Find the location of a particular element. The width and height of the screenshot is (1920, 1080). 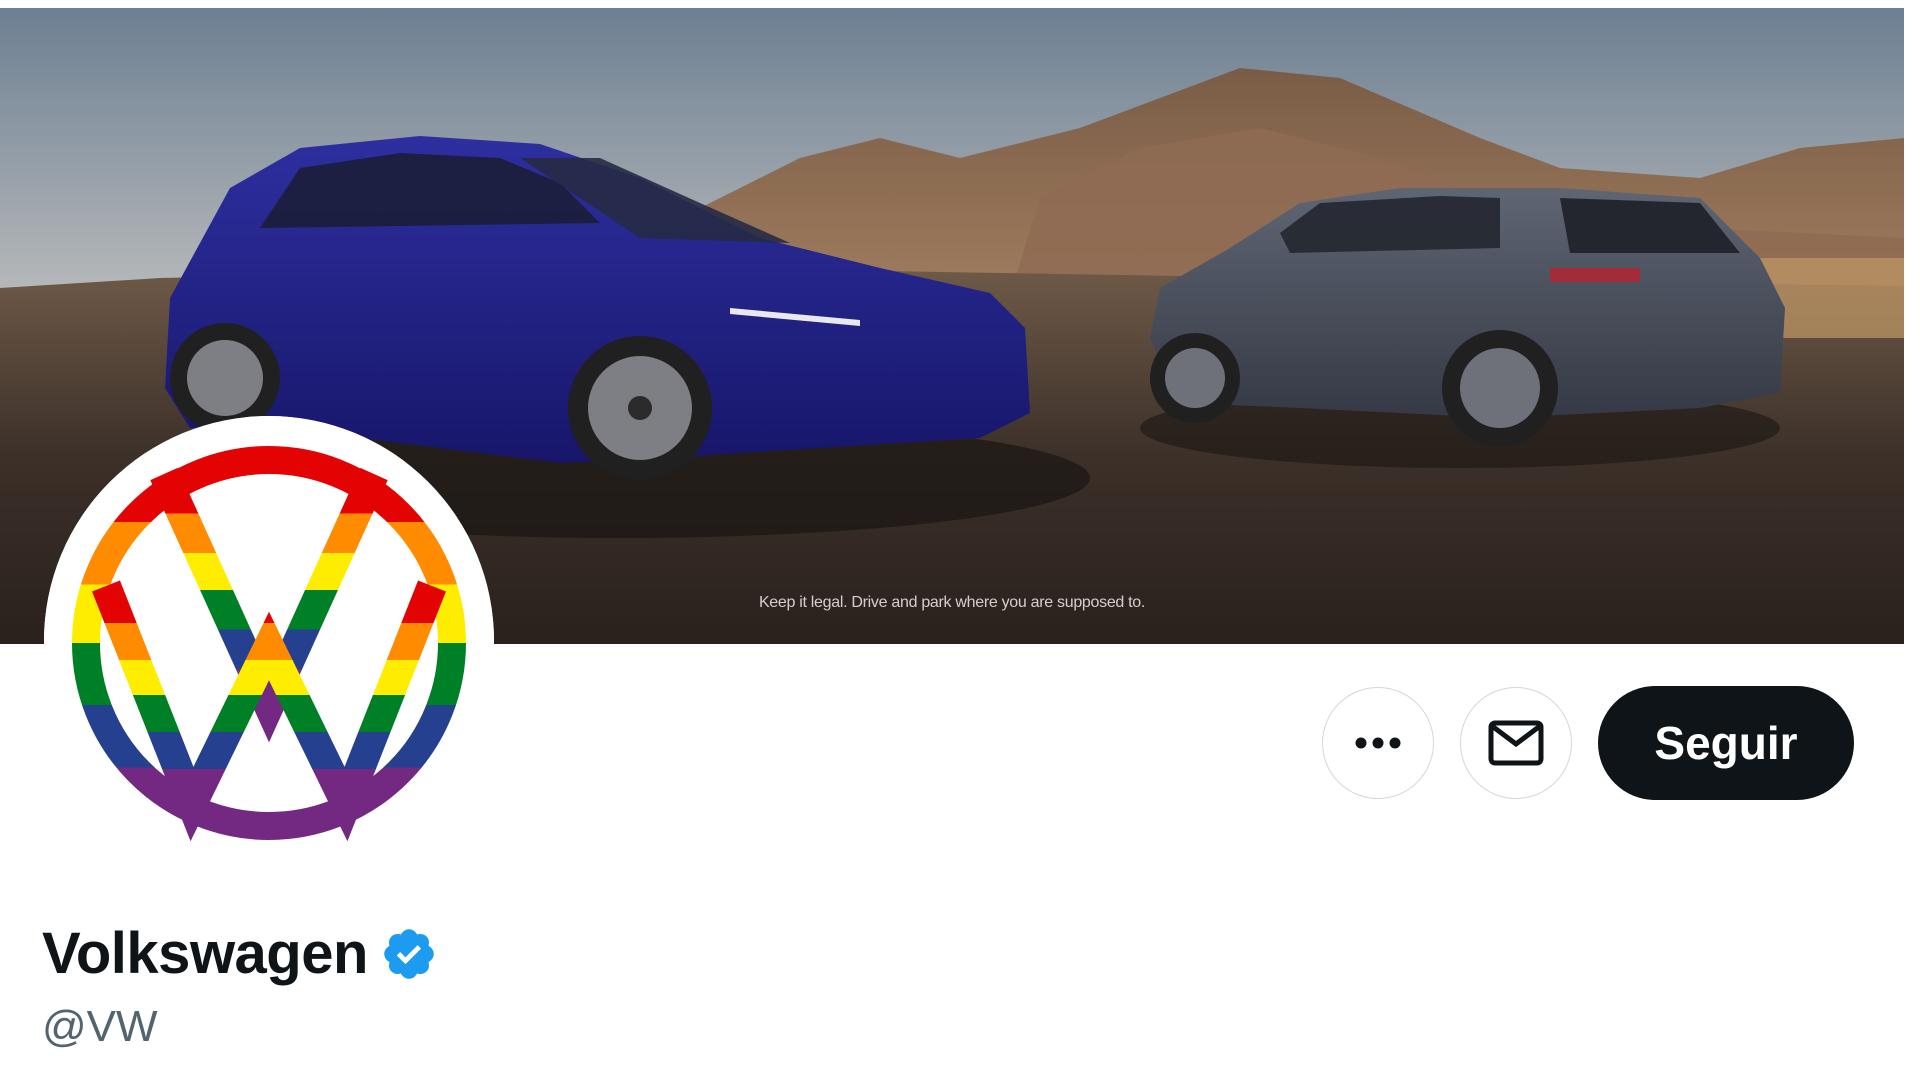

follow-button: Seguir is located at coordinates (1726, 743).